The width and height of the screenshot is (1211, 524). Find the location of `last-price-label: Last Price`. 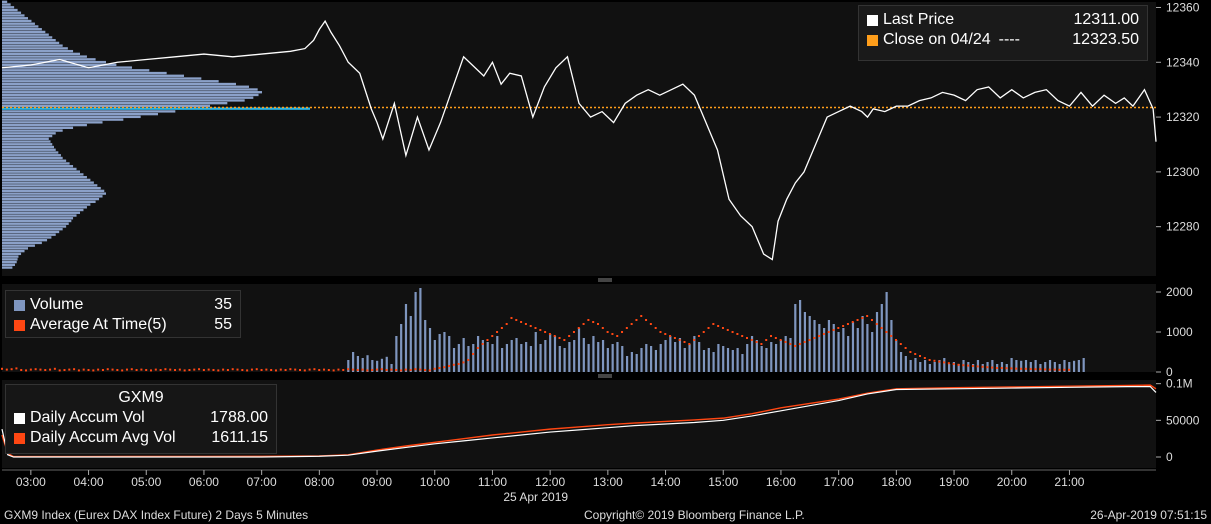

last-price-label: Last Price is located at coordinates (919, 19).